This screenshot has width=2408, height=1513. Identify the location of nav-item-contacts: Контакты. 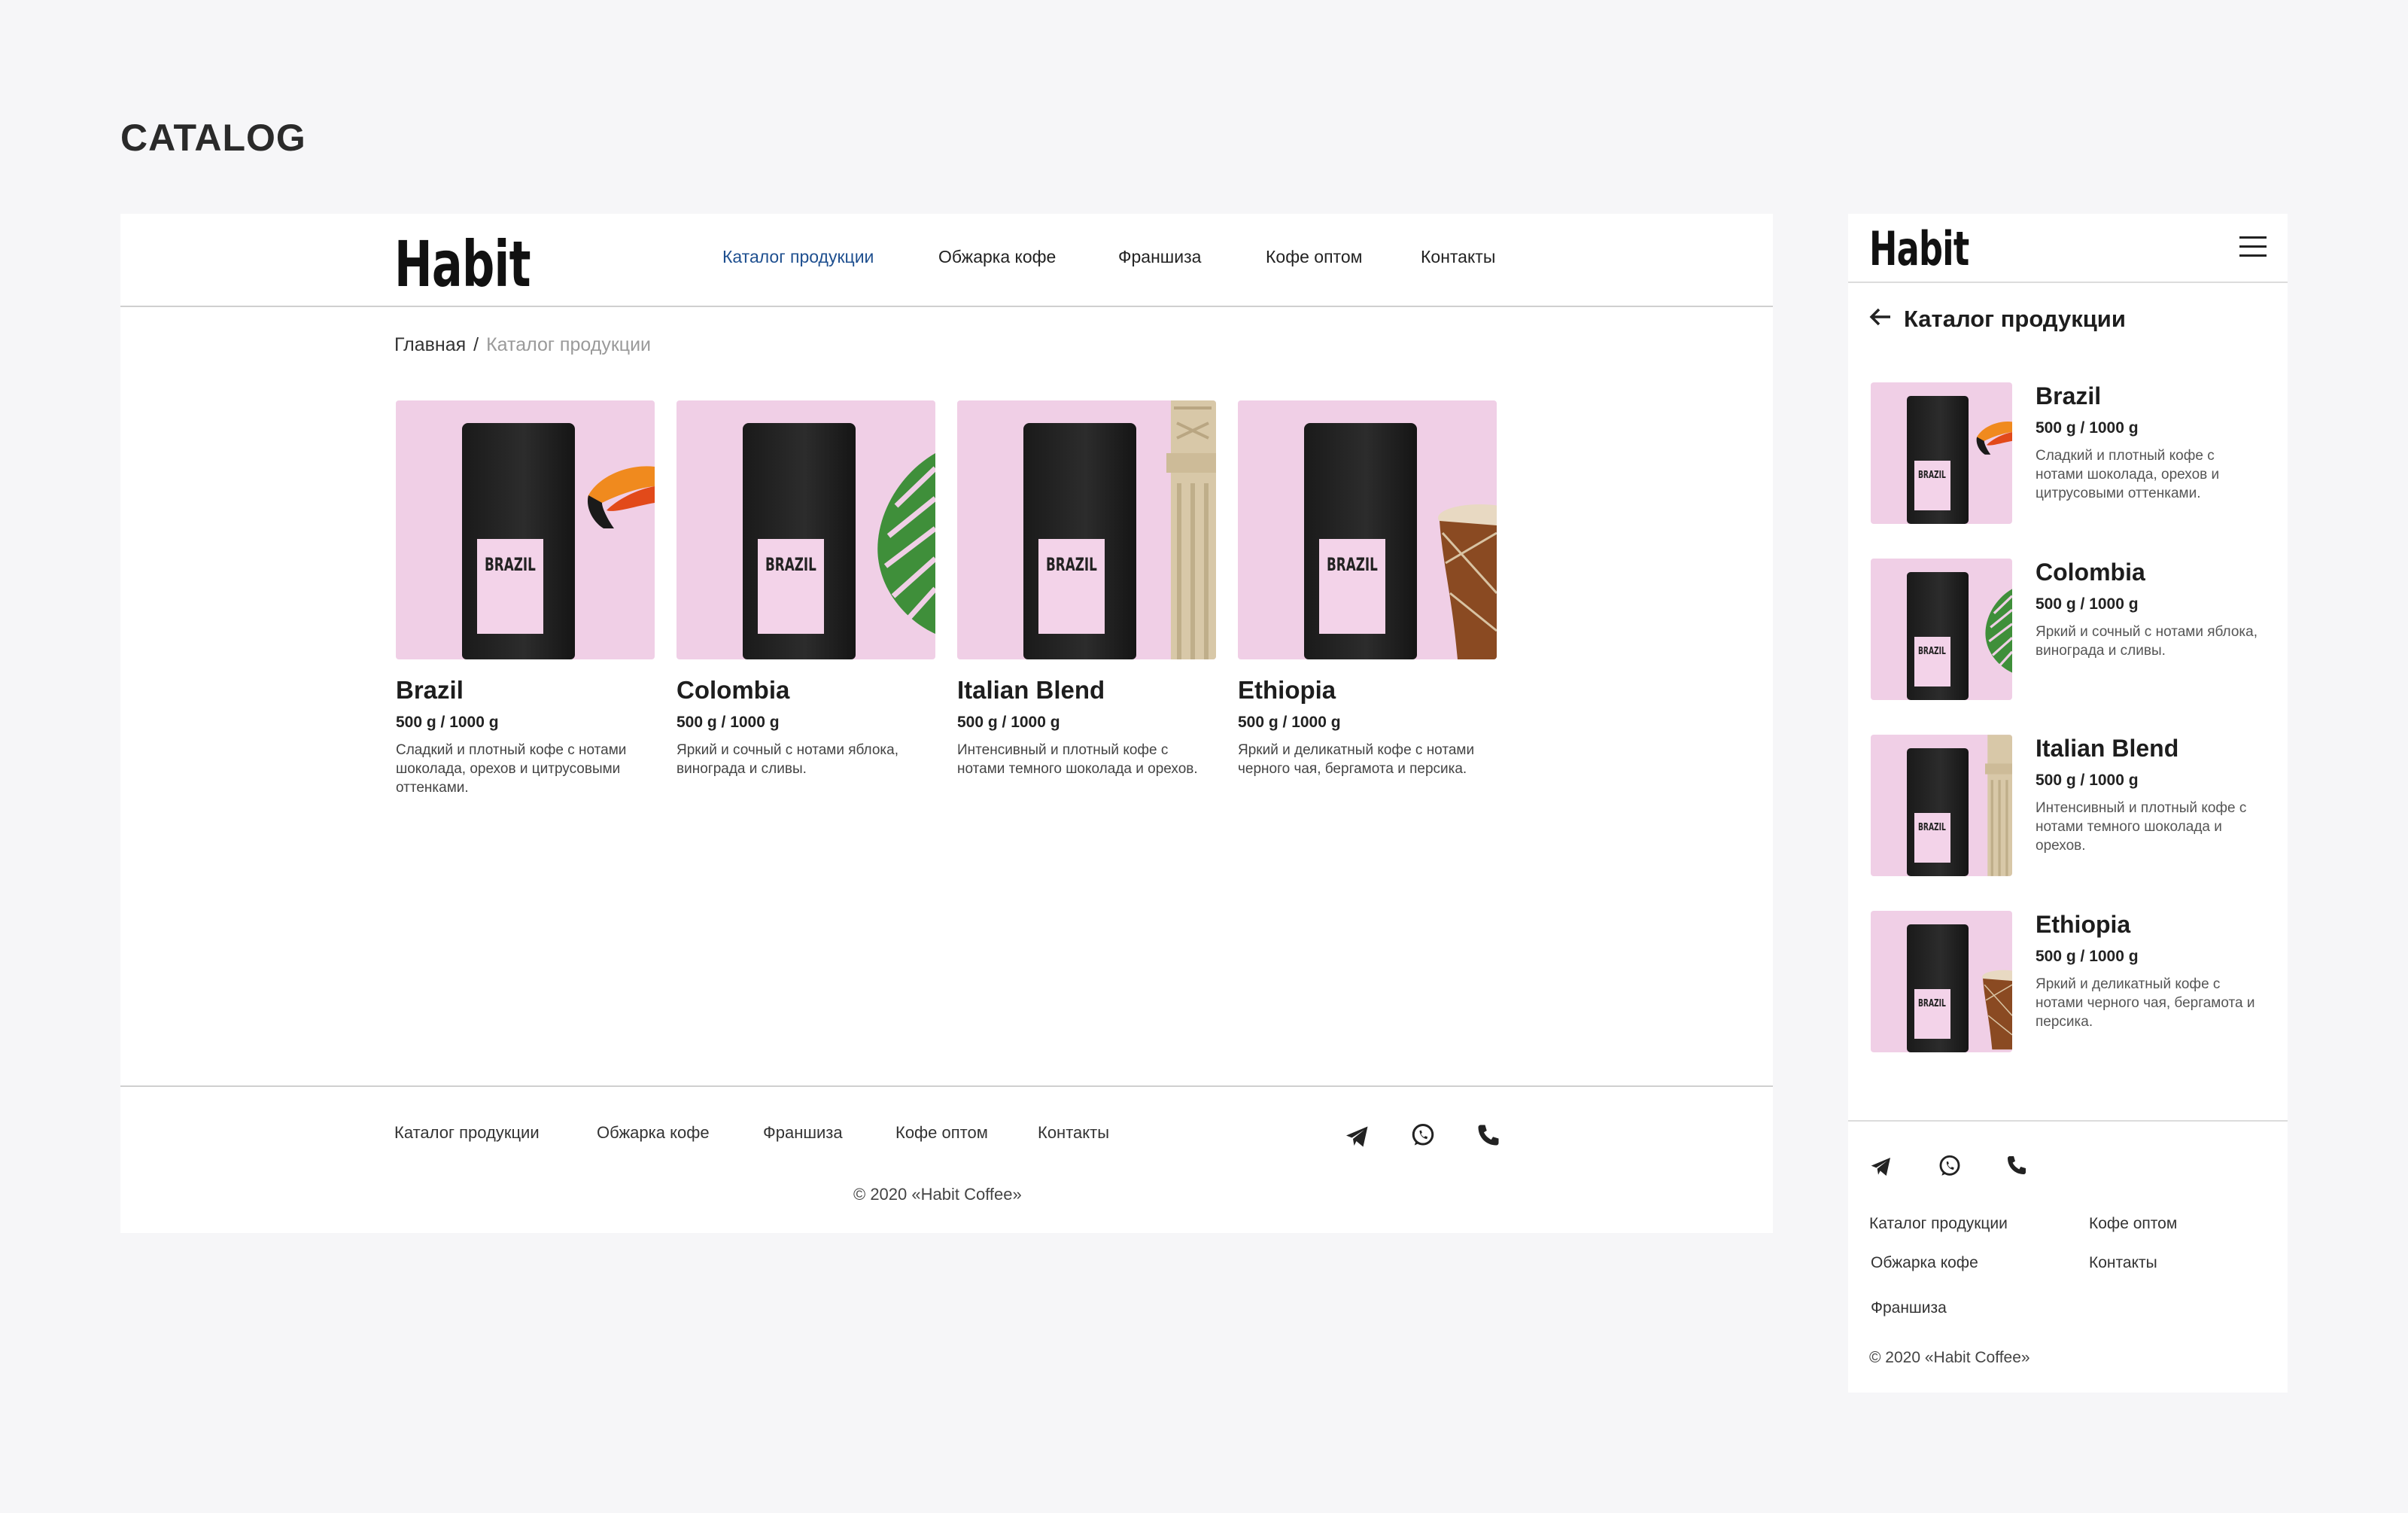
(1458, 257).